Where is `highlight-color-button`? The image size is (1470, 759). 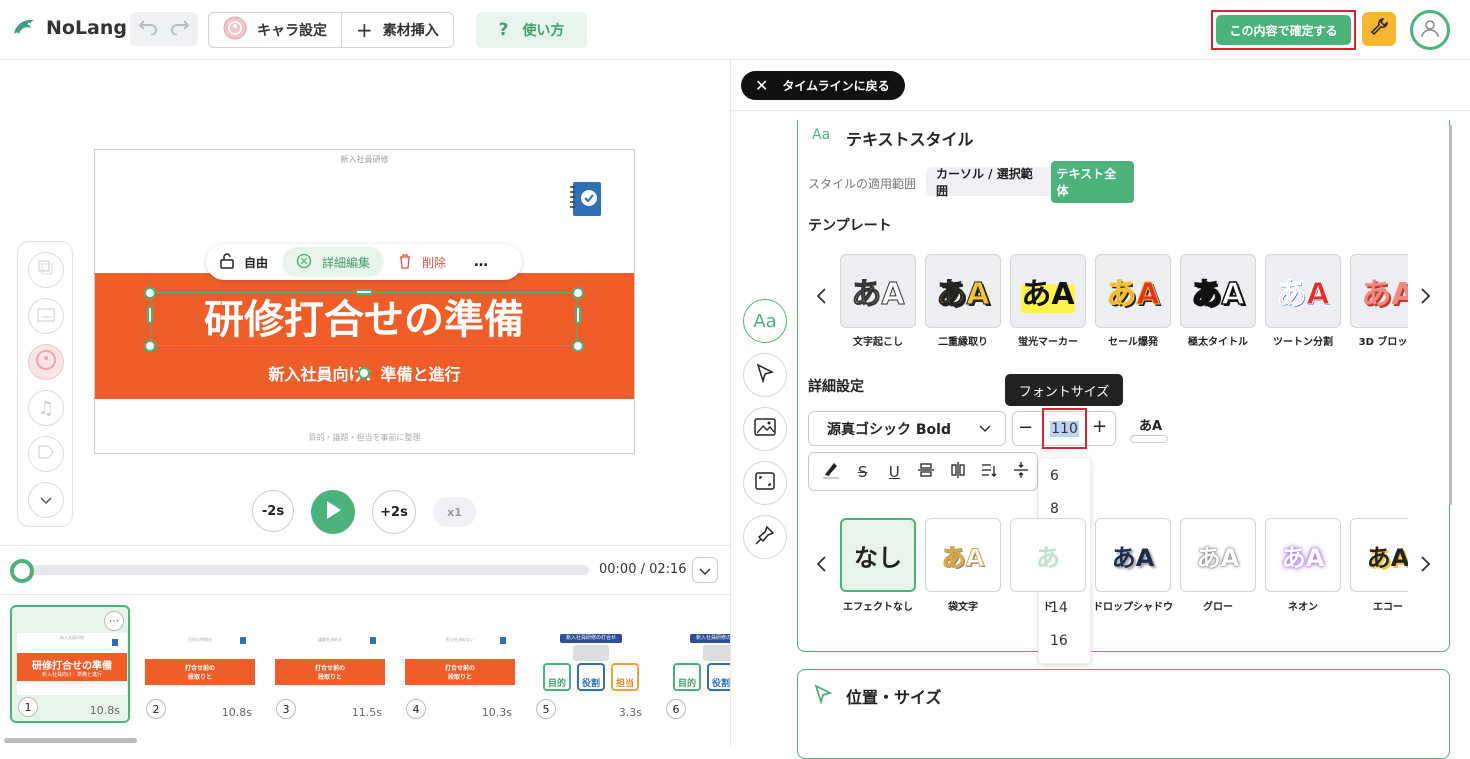
highlight-color-button is located at coordinates (831, 472).